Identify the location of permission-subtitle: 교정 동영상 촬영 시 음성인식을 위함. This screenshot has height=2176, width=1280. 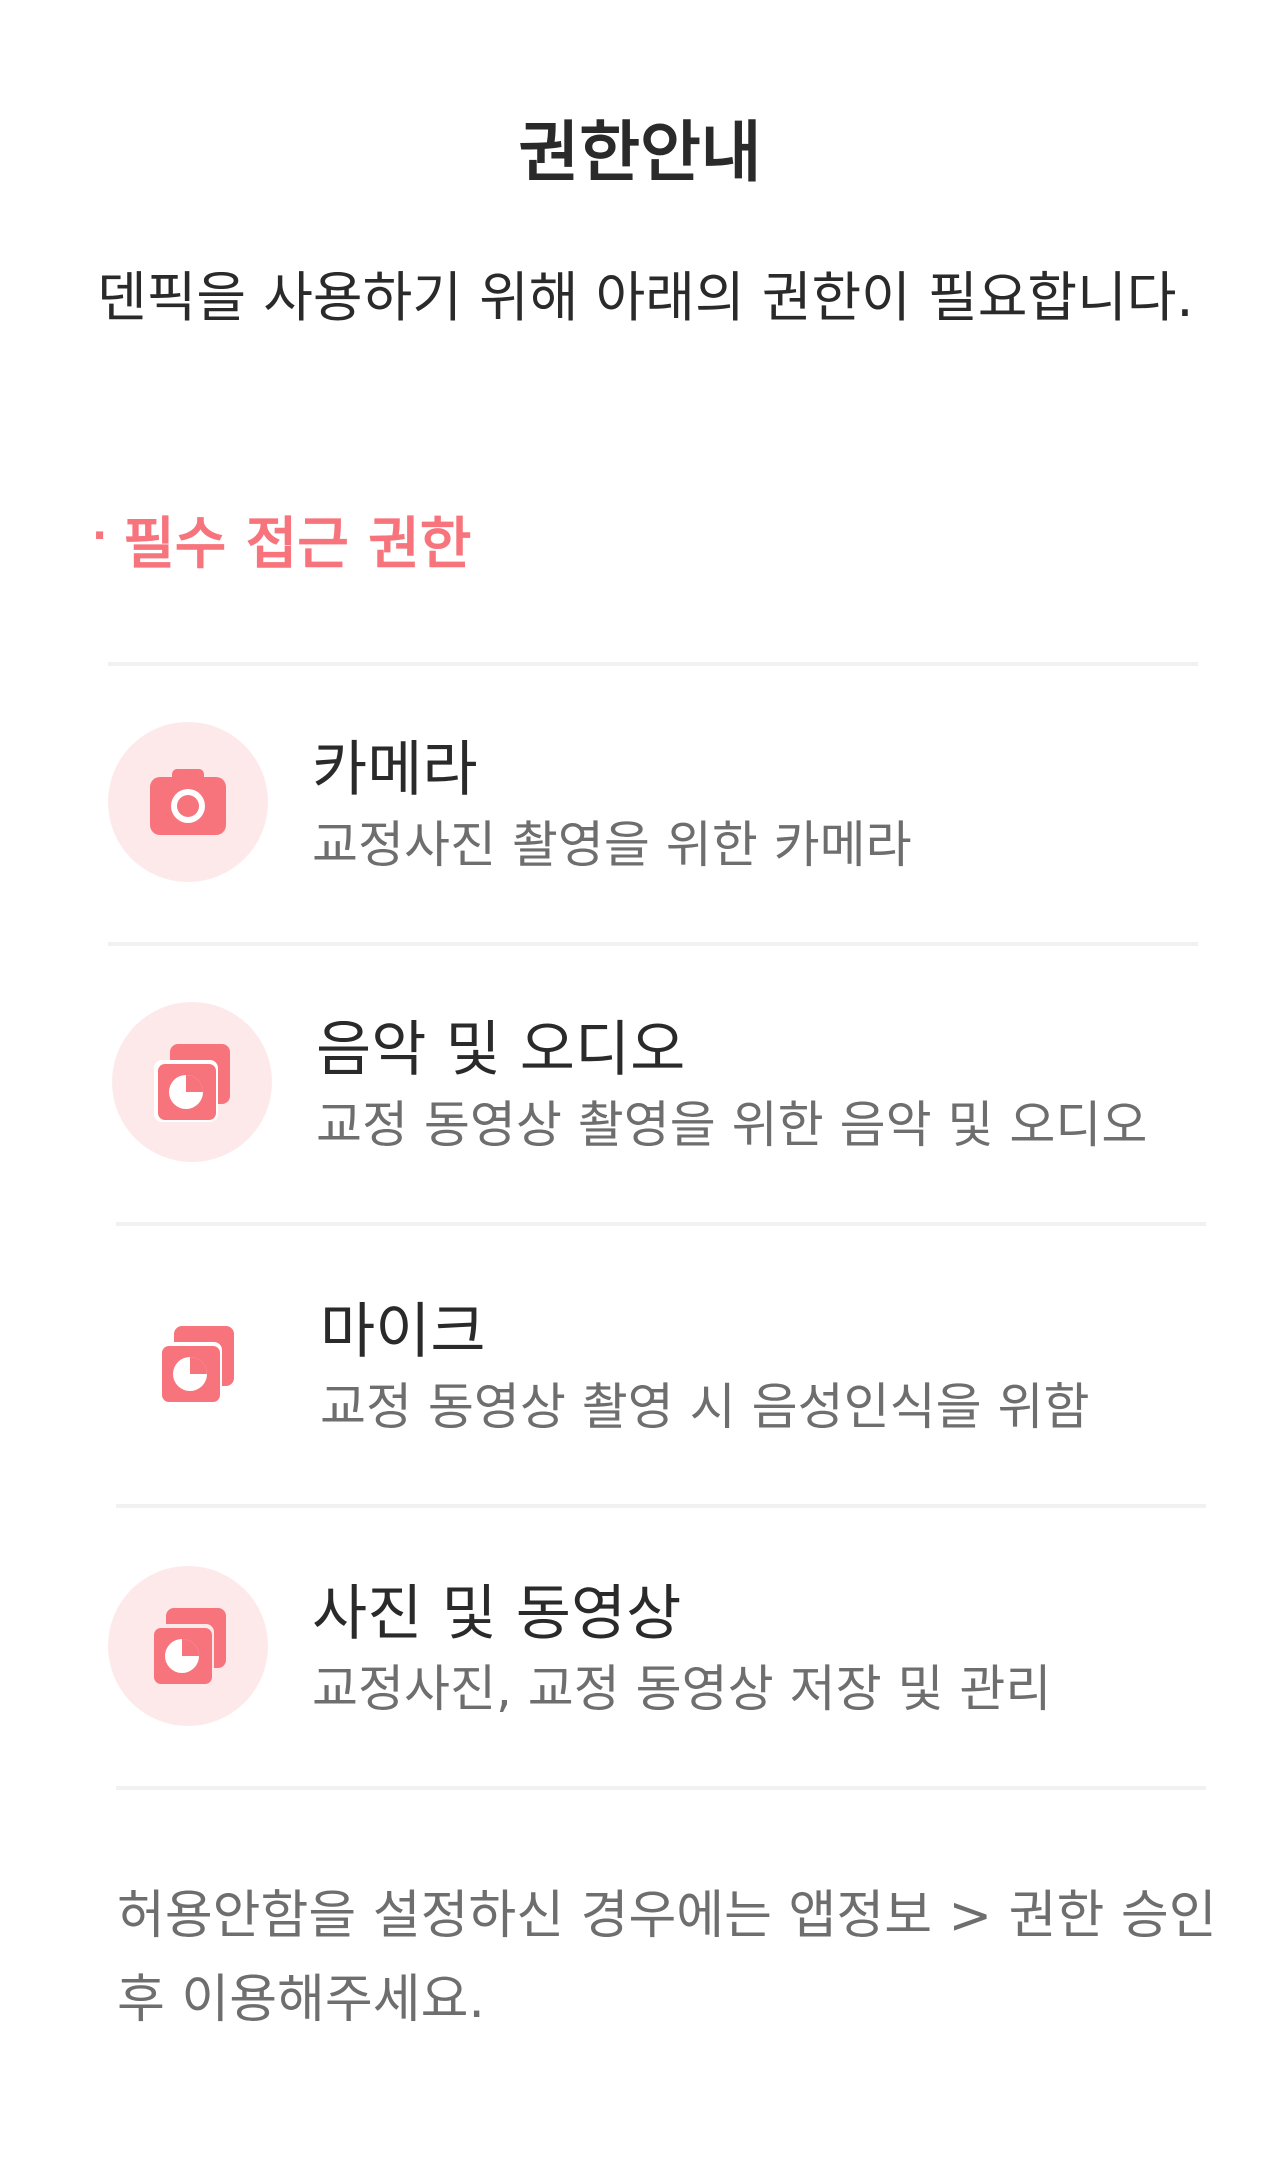
(705, 1407).